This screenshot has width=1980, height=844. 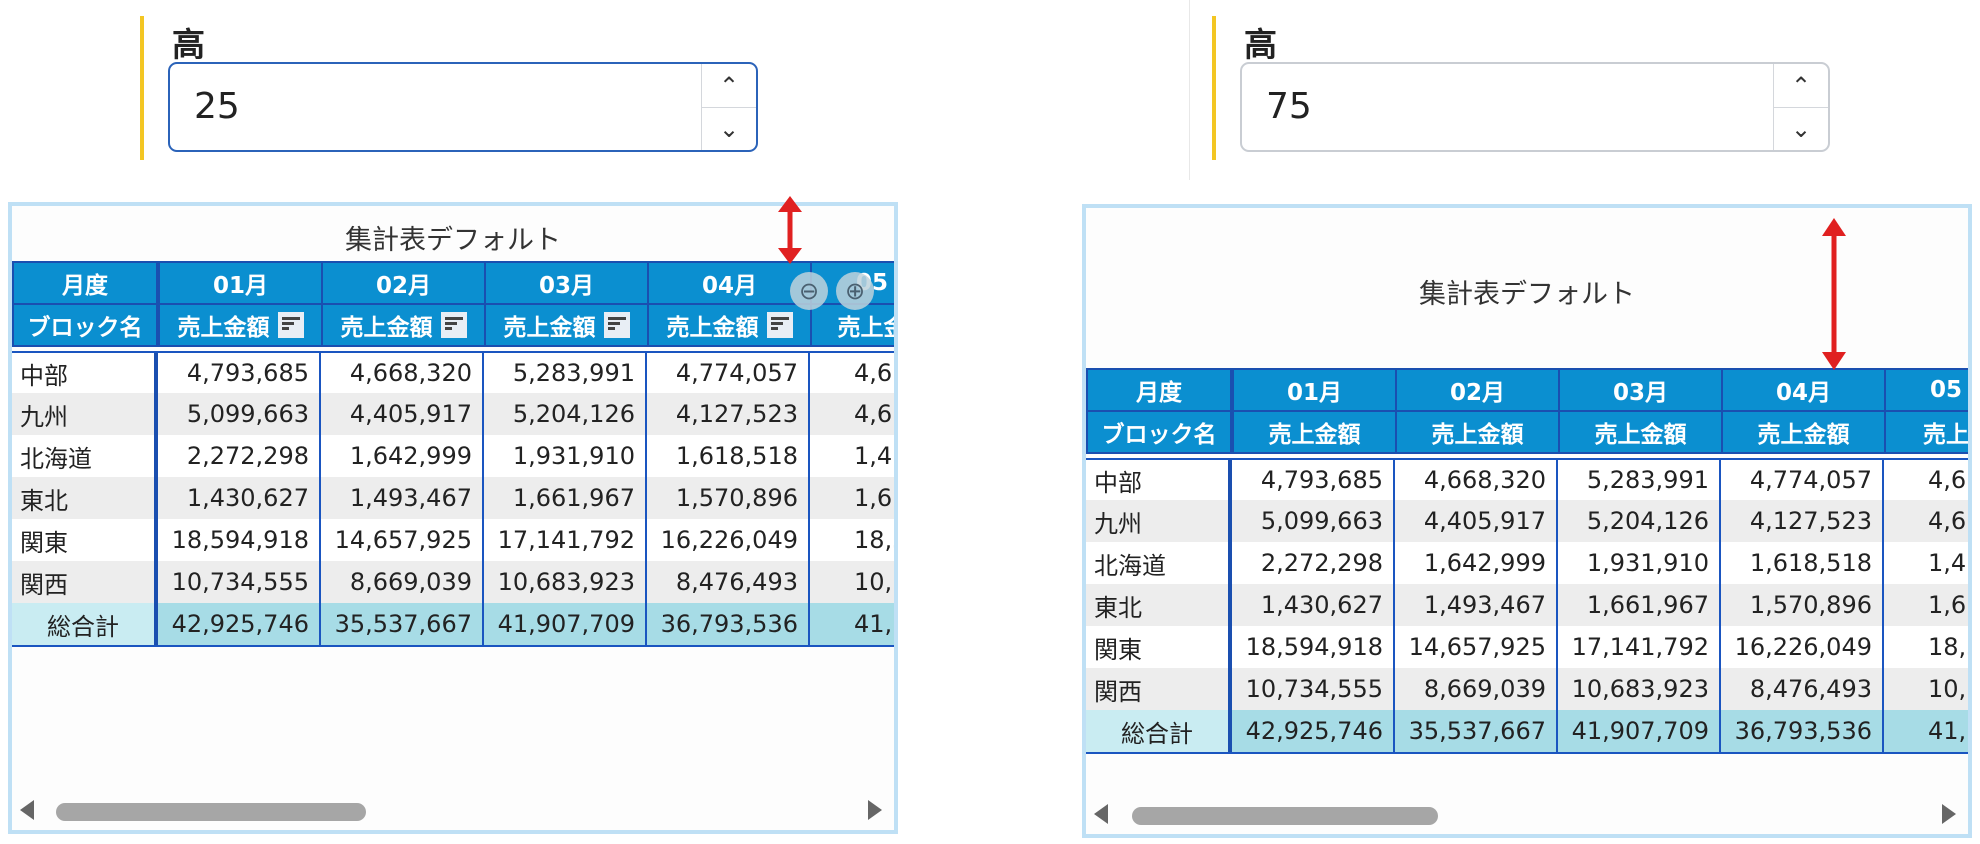 What do you see at coordinates (855, 291) in the screenshot?
I see `zoom-in-icon: ⊕` at bounding box center [855, 291].